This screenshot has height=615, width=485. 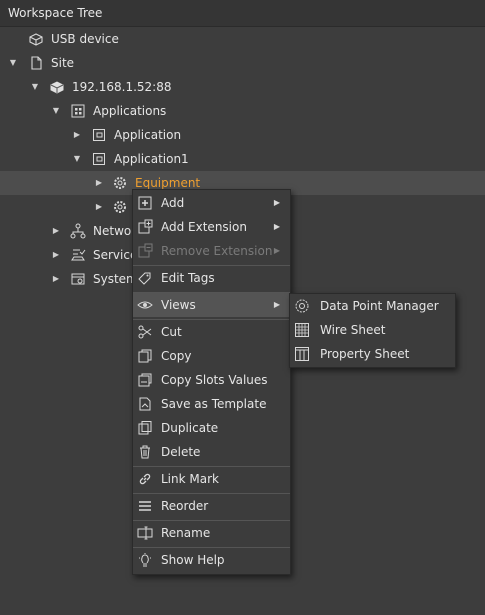 What do you see at coordinates (36, 39) in the screenshot?
I see `usb-device-icon` at bounding box center [36, 39].